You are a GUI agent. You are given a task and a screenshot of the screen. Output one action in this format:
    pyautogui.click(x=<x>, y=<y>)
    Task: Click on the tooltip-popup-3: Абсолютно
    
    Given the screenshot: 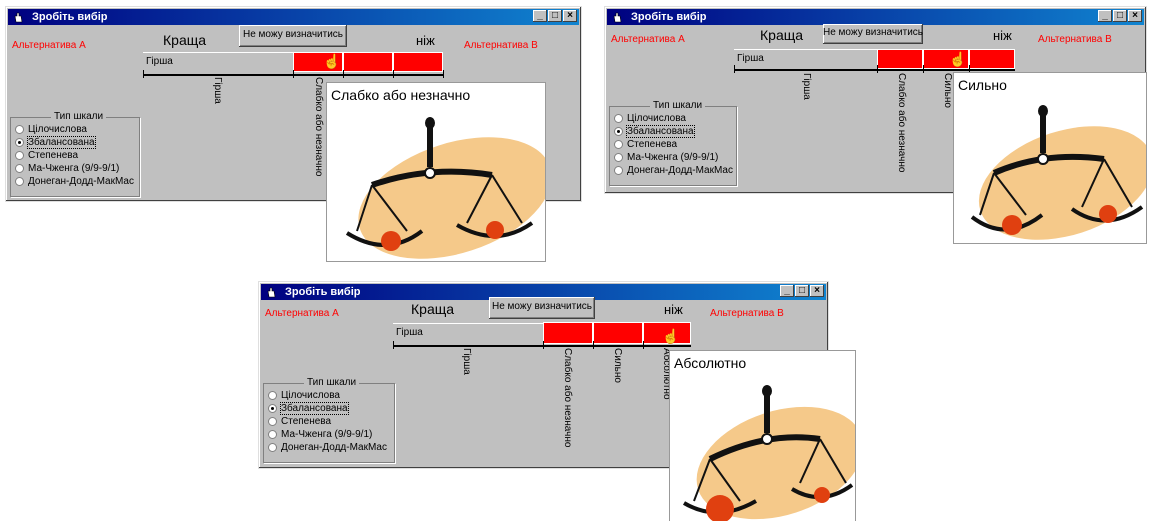 What is the action you would take?
    pyautogui.click(x=762, y=435)
    